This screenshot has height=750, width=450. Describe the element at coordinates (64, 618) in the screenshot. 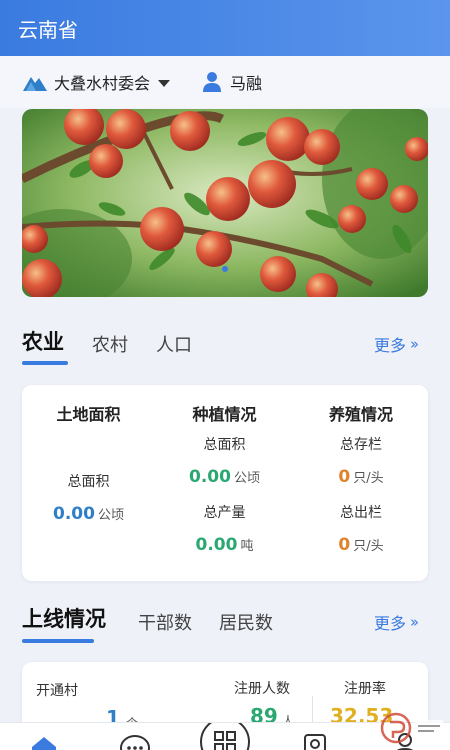

I see `tab-online-status: 上线情况` at that location.